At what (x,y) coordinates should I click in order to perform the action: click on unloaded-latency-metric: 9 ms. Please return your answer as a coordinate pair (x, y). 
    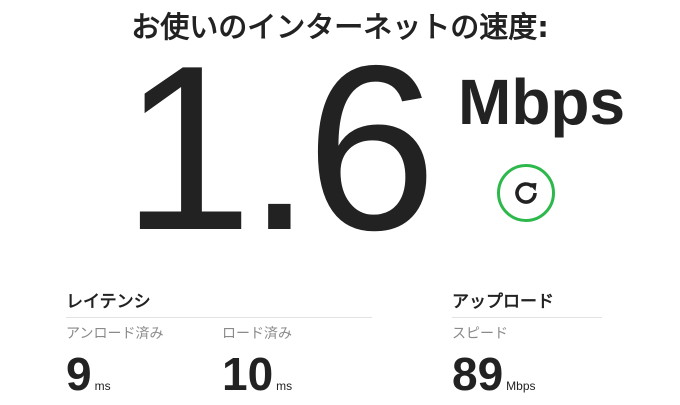
    Looking at the image, I should click on (88, 374).